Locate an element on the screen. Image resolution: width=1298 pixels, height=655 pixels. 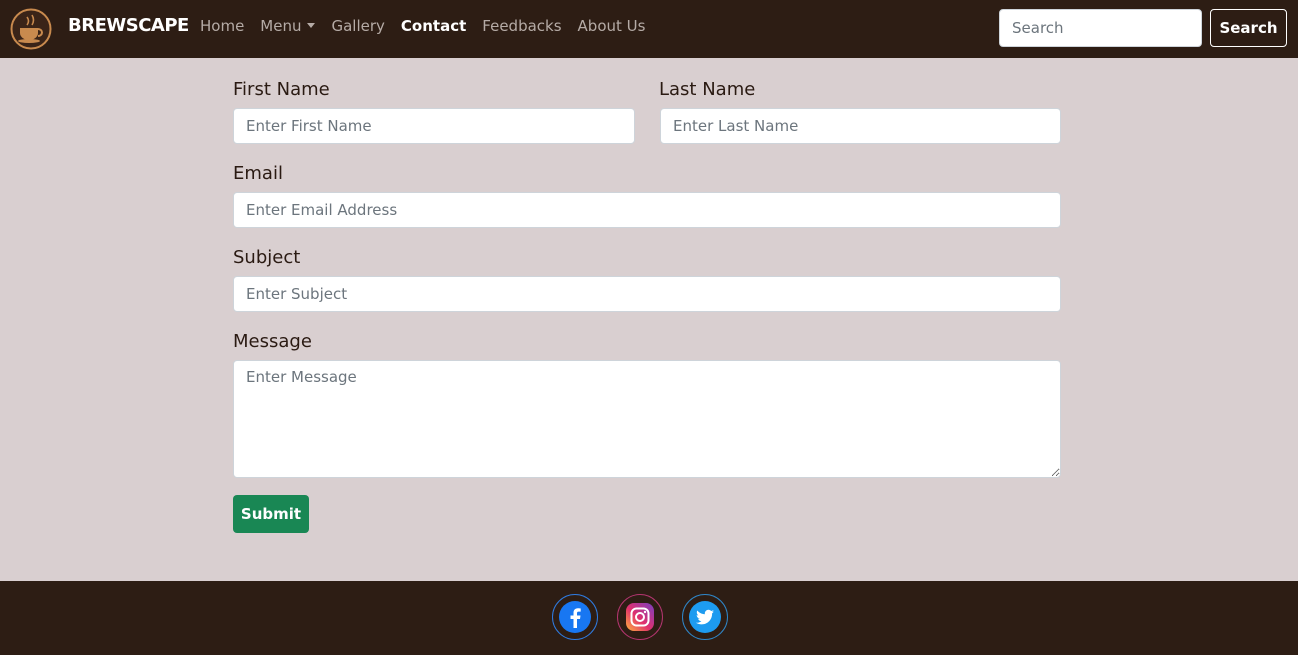
nav-feedbacks: Feedbacks is located at coordinates (521, 26).